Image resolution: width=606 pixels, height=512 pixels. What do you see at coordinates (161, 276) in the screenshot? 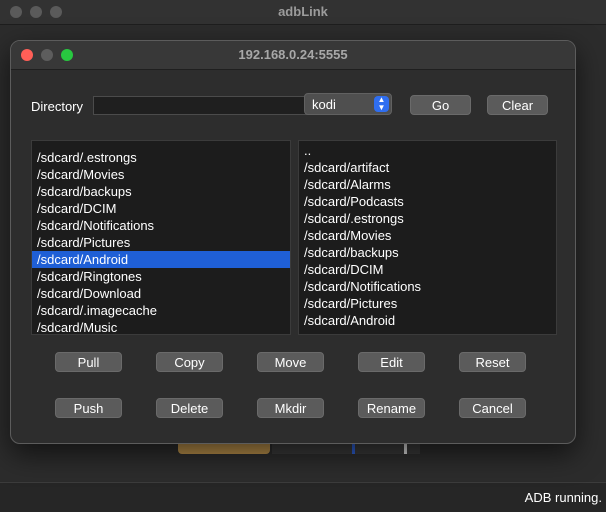
I see `local-list-item: /sdcard/Ringtones` at bounding box center [161, 276].